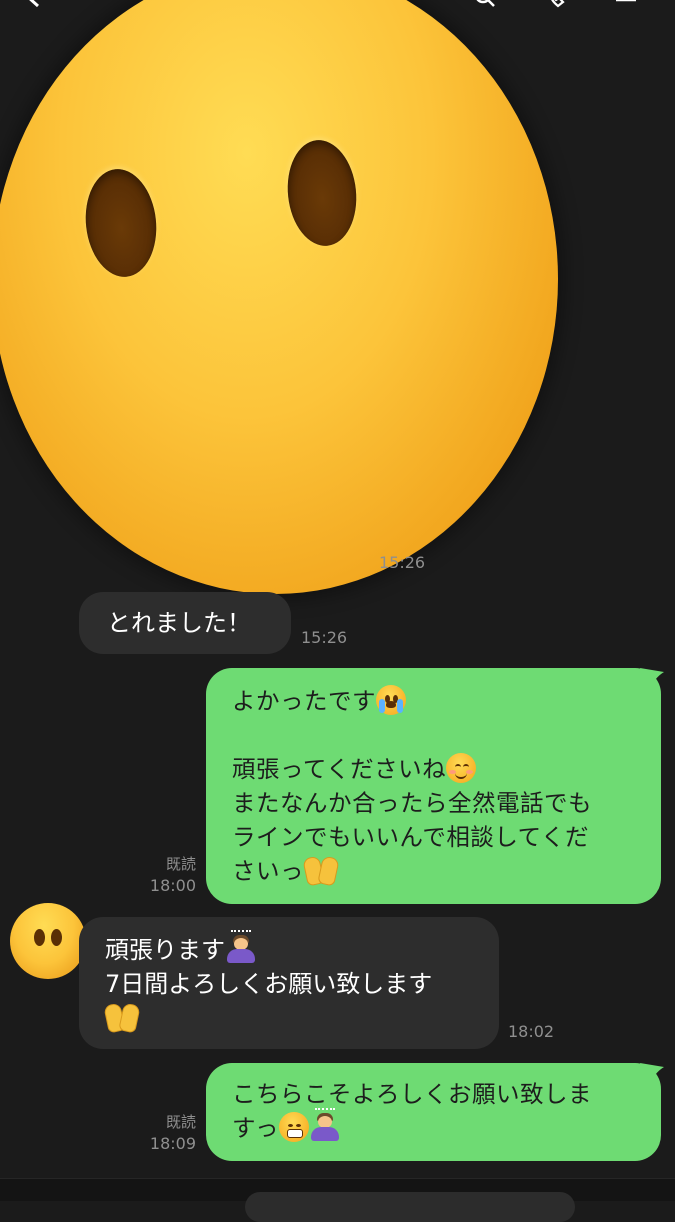 The image size is (675, 1222). I want to click on read-receipt: 既読 18:00, so click(172, 875).